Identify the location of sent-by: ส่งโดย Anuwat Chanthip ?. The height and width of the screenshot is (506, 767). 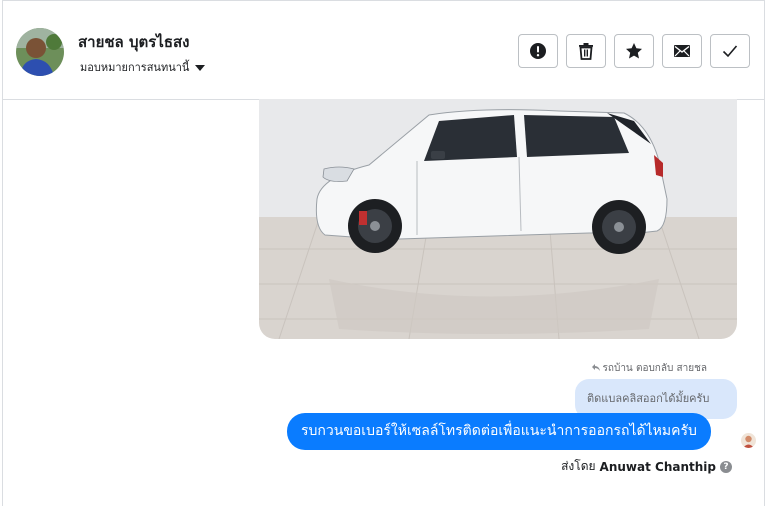
(646, 466).